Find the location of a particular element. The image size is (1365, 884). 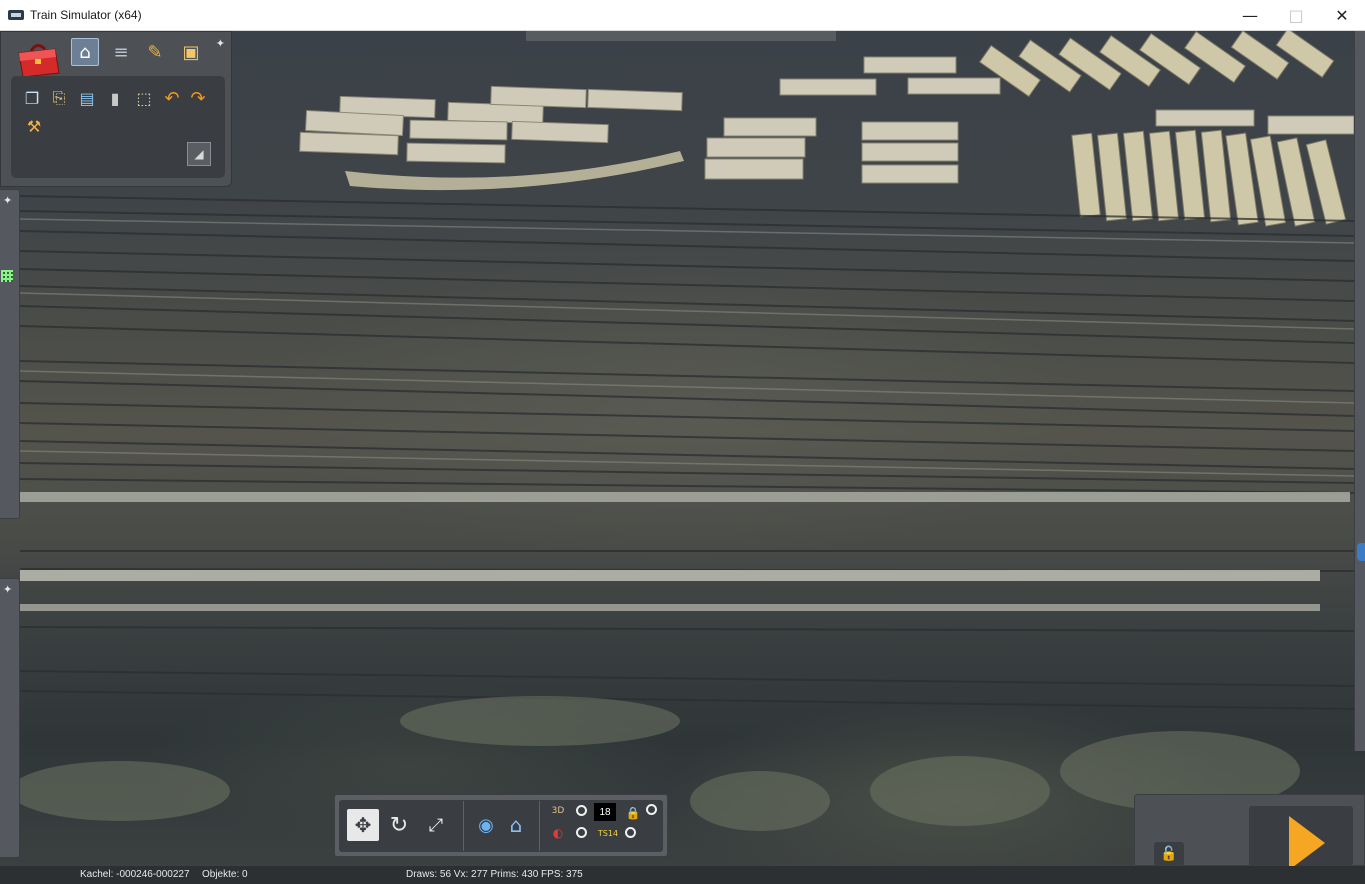

ts-icon: TS14 is located at coordinates (608, 833).